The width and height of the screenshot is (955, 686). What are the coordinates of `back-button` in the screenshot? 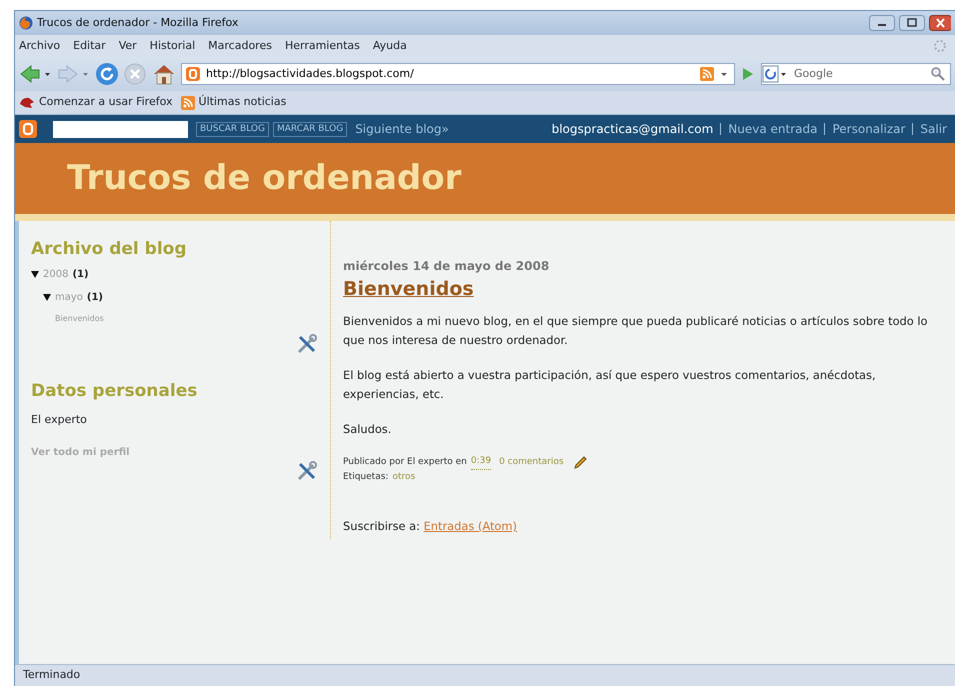 It's located at (36, 74).